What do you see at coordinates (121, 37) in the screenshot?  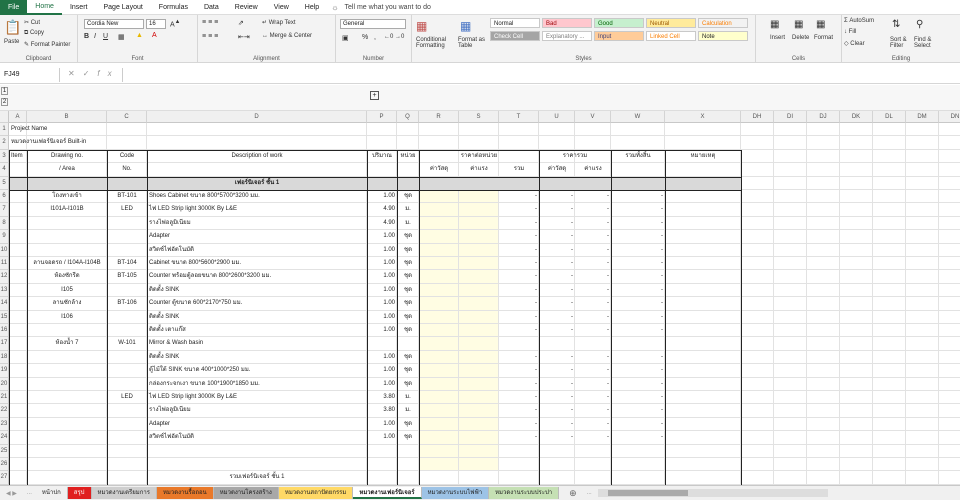 I see `borders-icon: ▦` at bounding box center [121, 37].